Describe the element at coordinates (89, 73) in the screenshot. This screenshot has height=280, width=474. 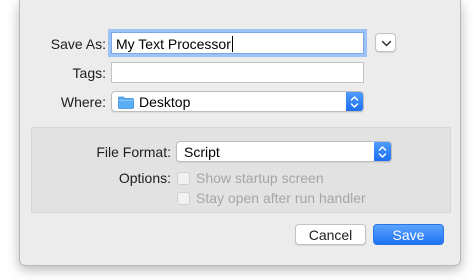
I see `tags-label: Tags:` at that location.